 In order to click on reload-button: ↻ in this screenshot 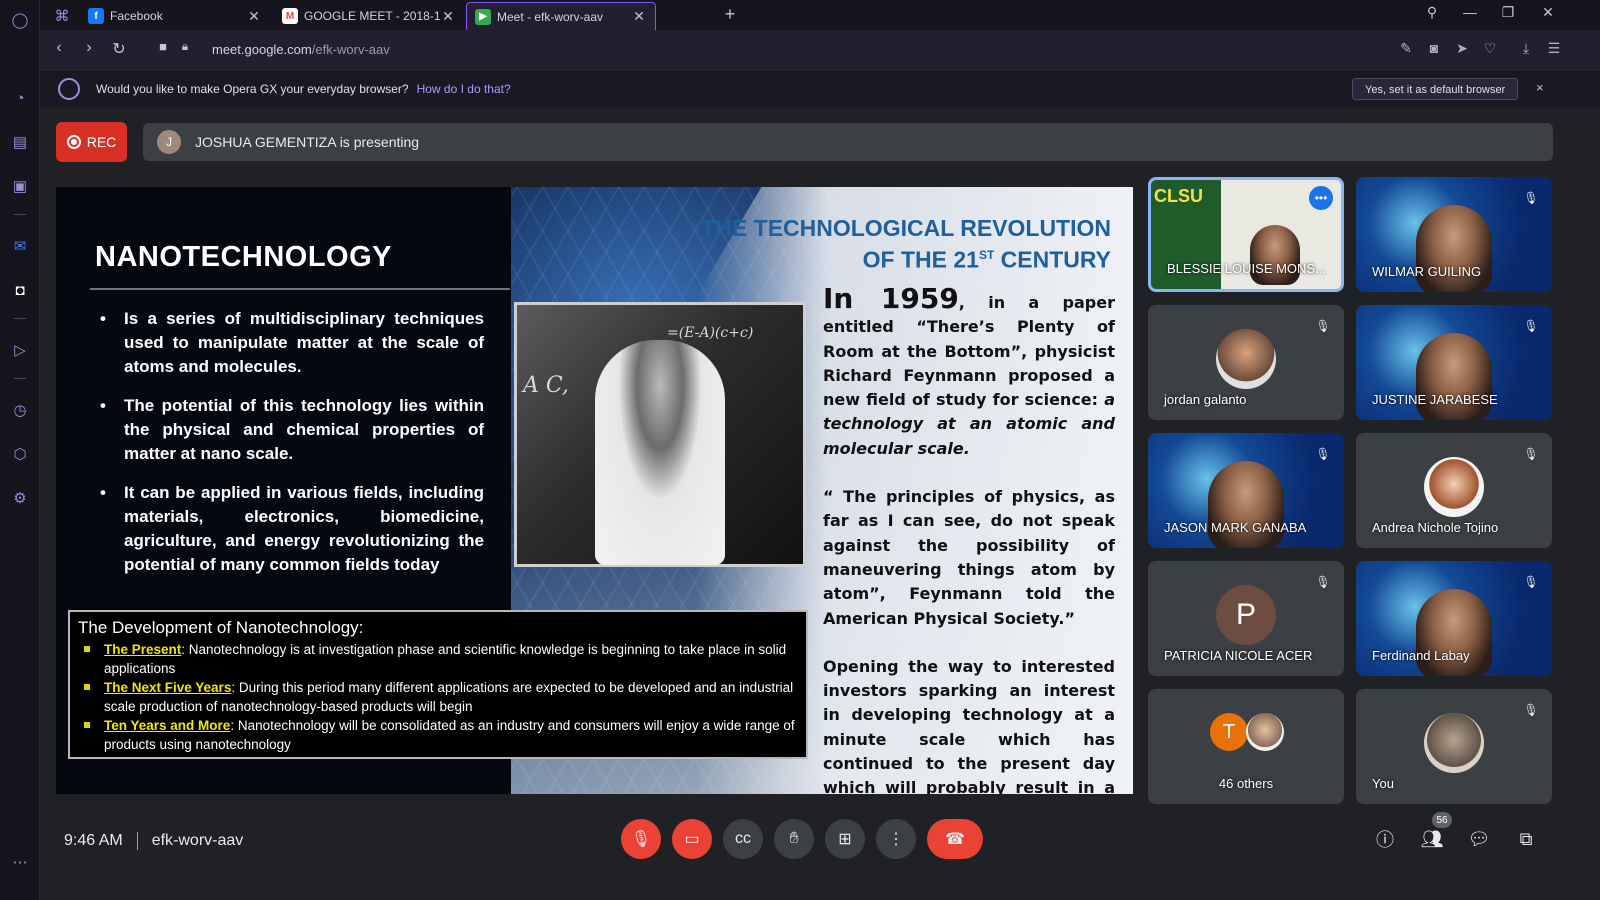, I will do `click(119, 49)`.